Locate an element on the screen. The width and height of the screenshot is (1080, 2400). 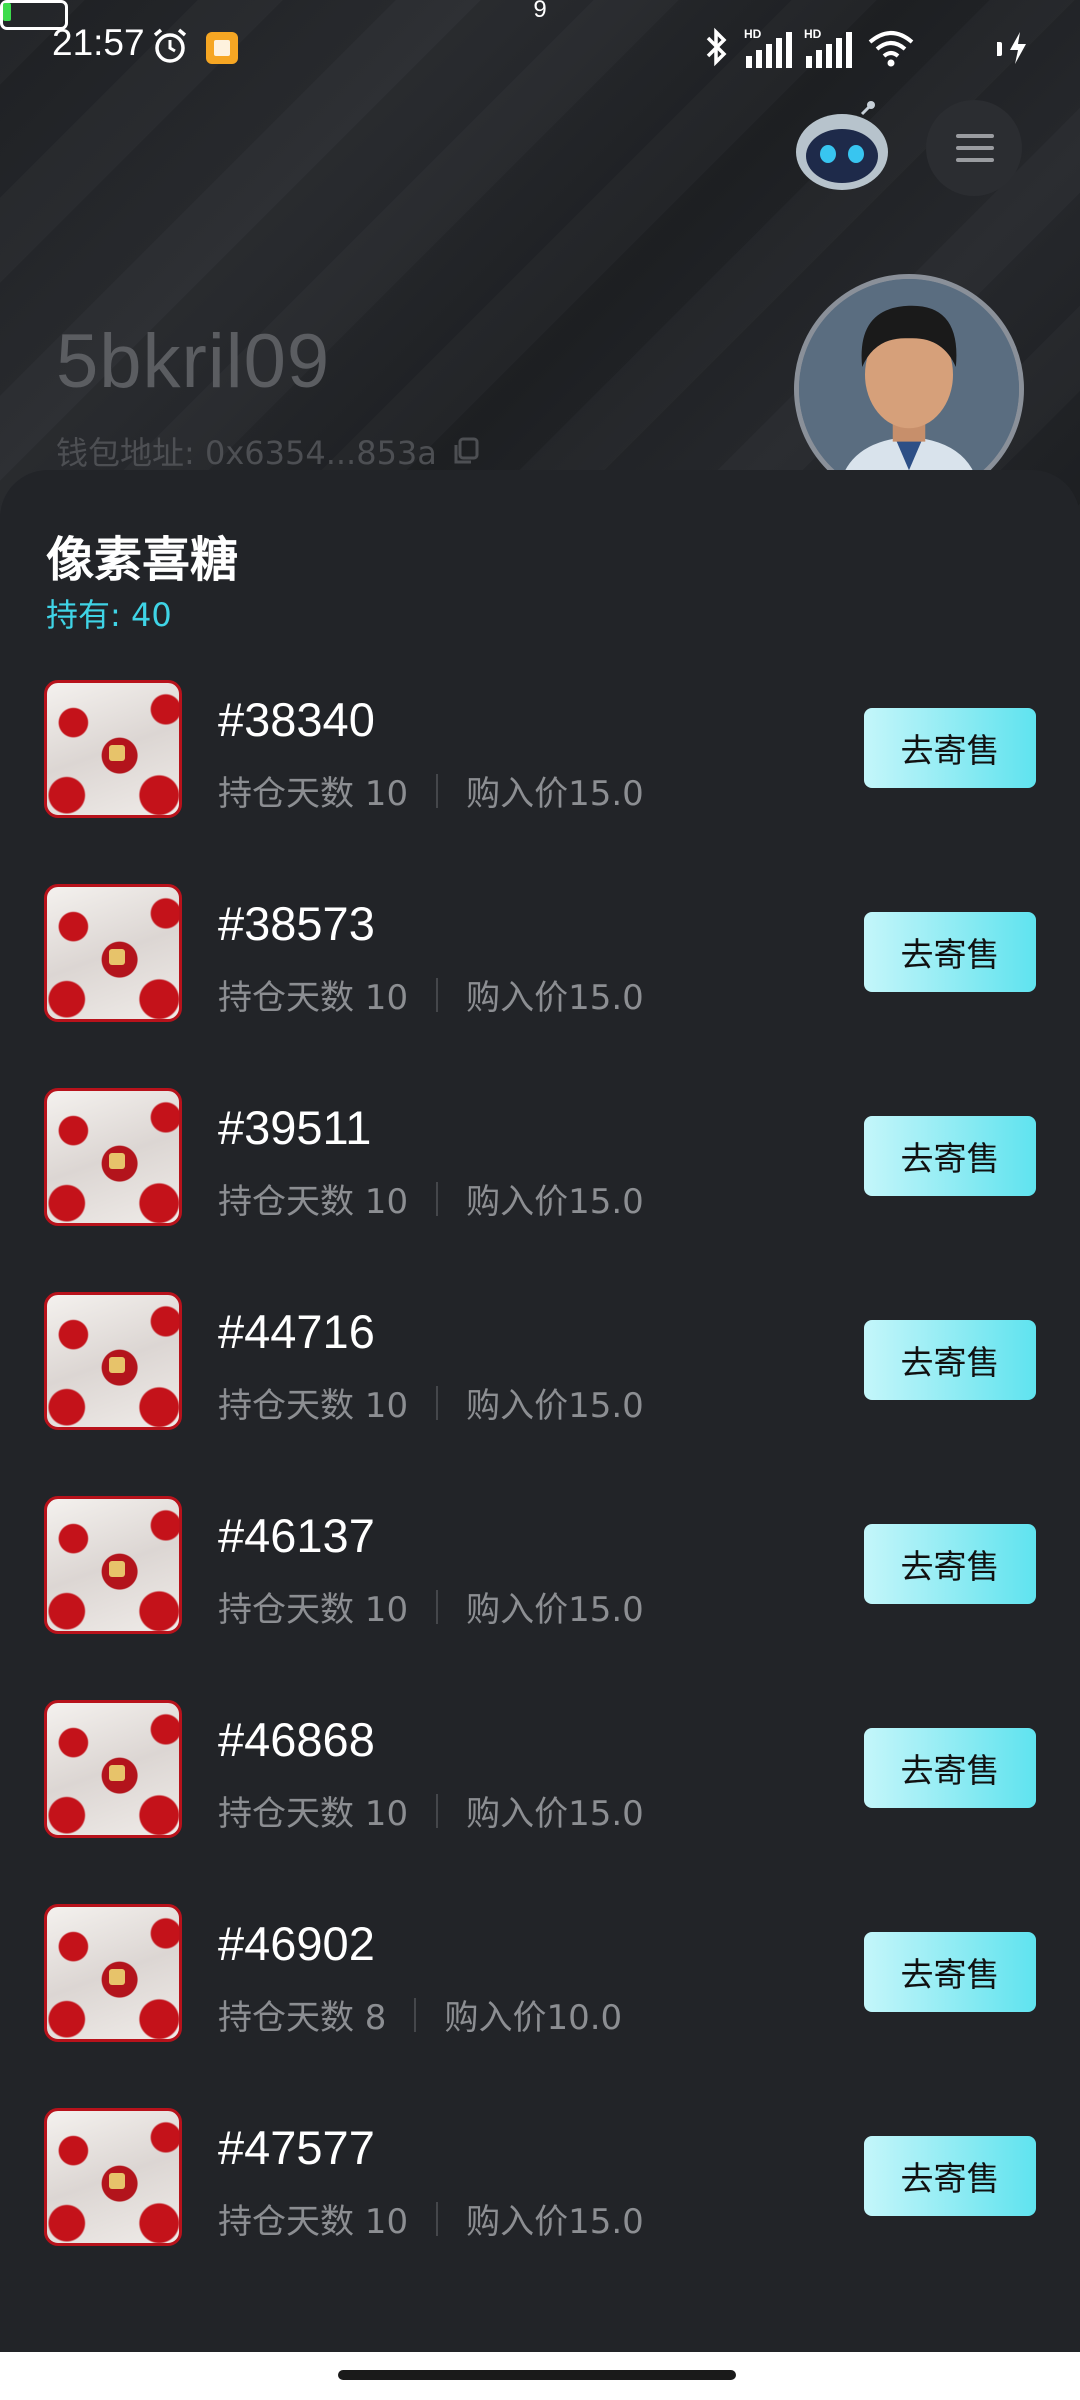
nft-id: #44716 is located at coordinates (296, 1331).